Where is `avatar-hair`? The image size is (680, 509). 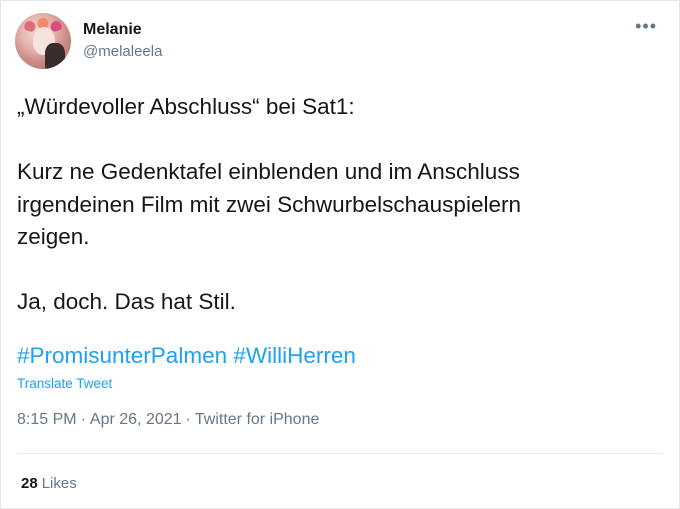 avatar-hair is located at coordinates (55, 56).